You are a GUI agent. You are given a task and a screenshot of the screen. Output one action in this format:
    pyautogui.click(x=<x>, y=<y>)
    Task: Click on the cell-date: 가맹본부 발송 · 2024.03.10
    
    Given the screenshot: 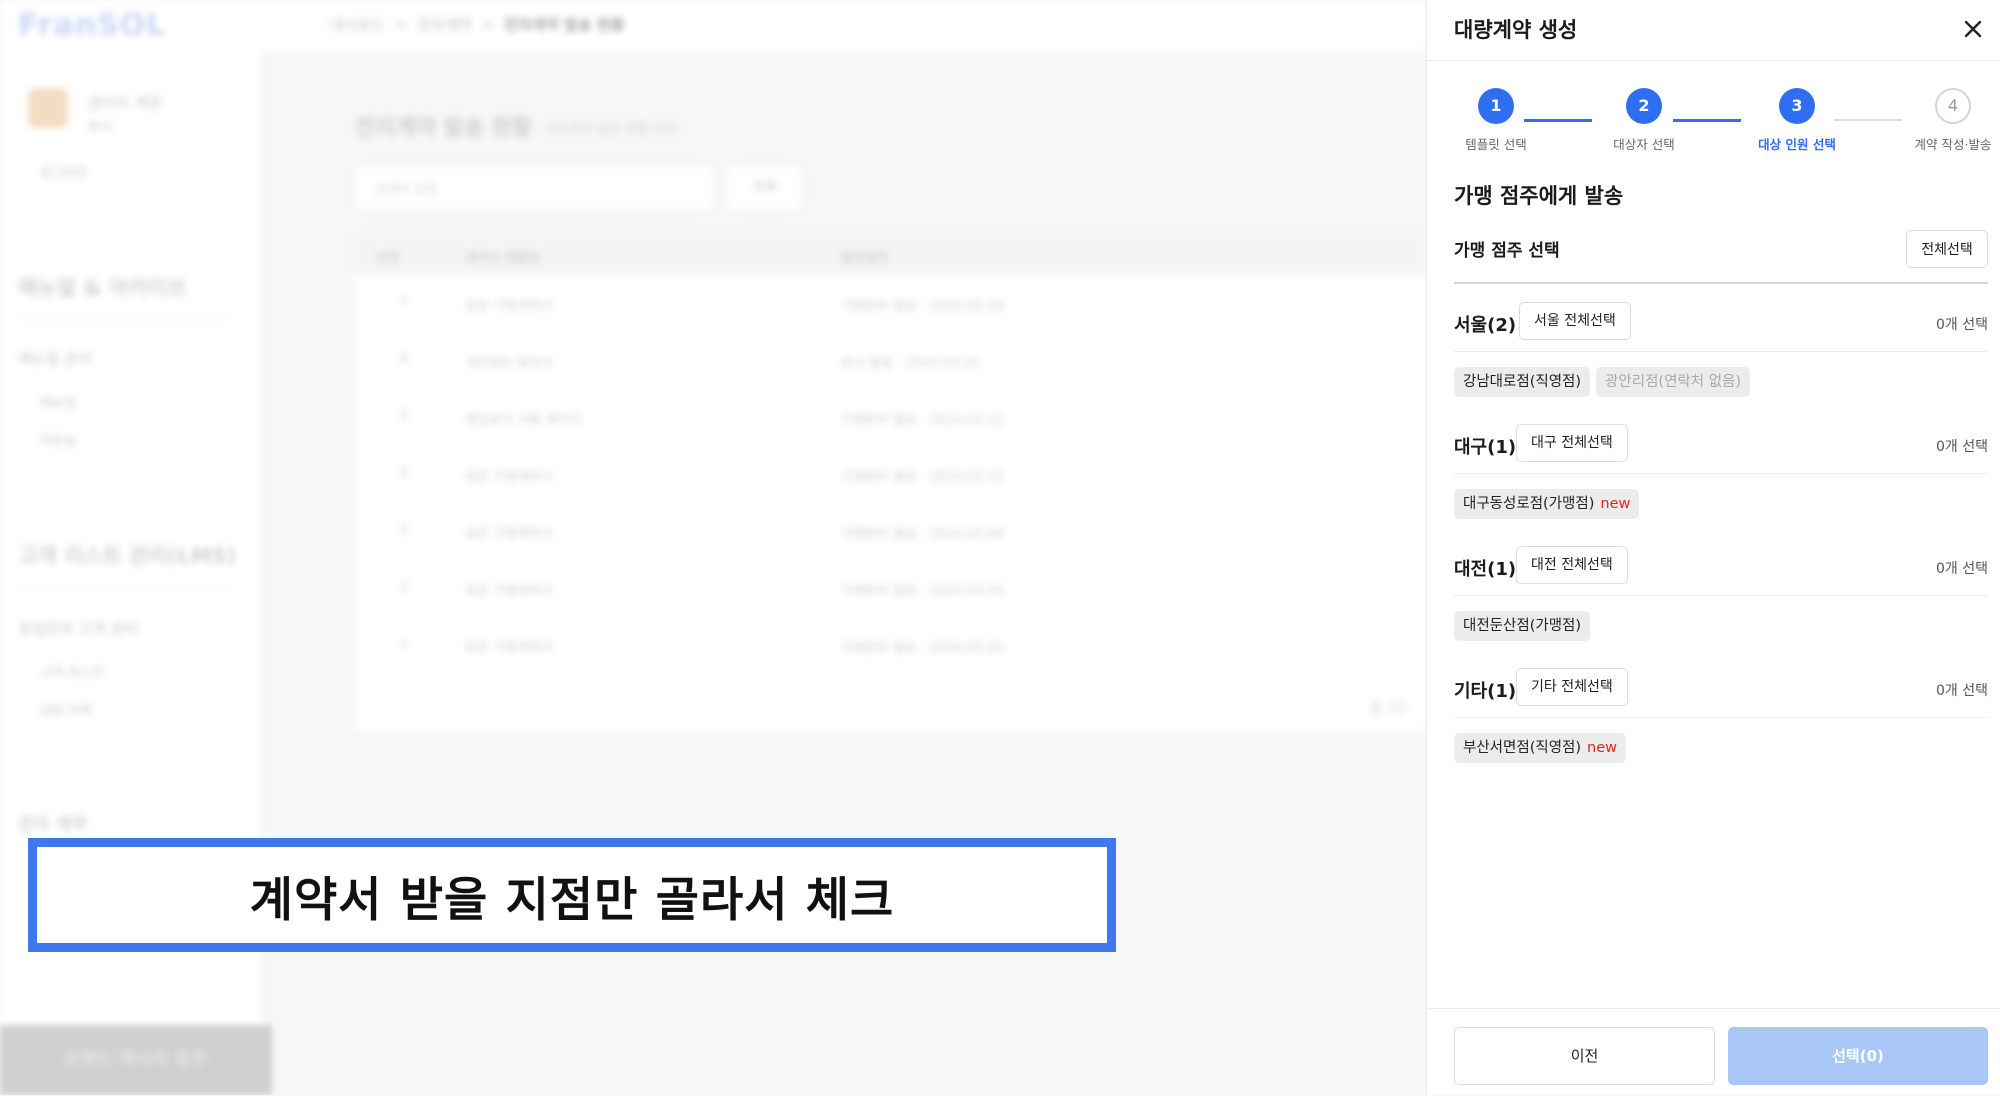 What is the action you would take?
    pyautogui.click(x=922, y=477)
    